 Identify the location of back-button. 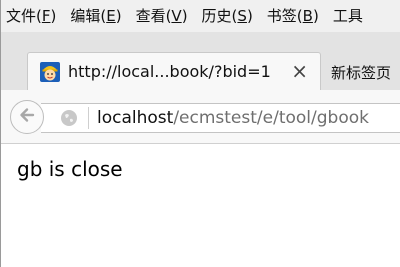
(27, 117).